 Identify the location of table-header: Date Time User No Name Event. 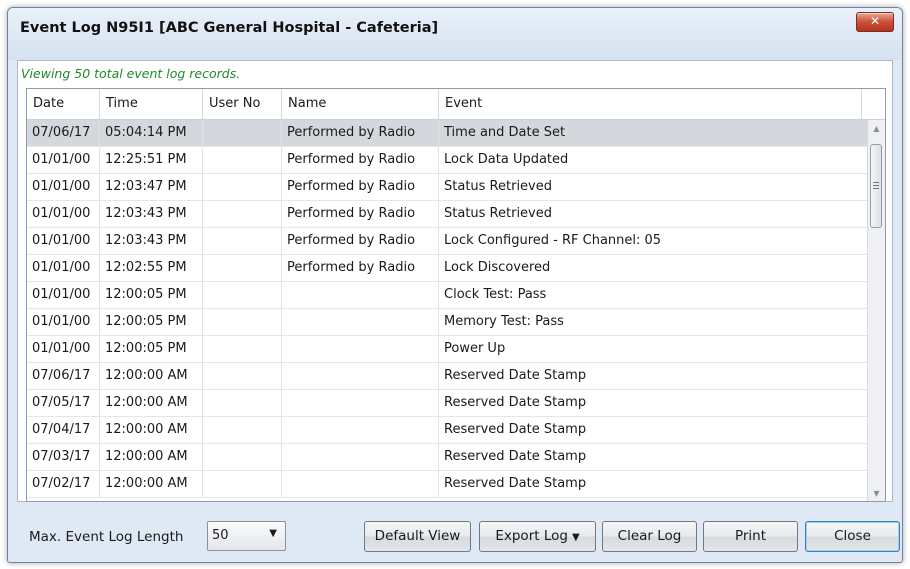
(456, 104).